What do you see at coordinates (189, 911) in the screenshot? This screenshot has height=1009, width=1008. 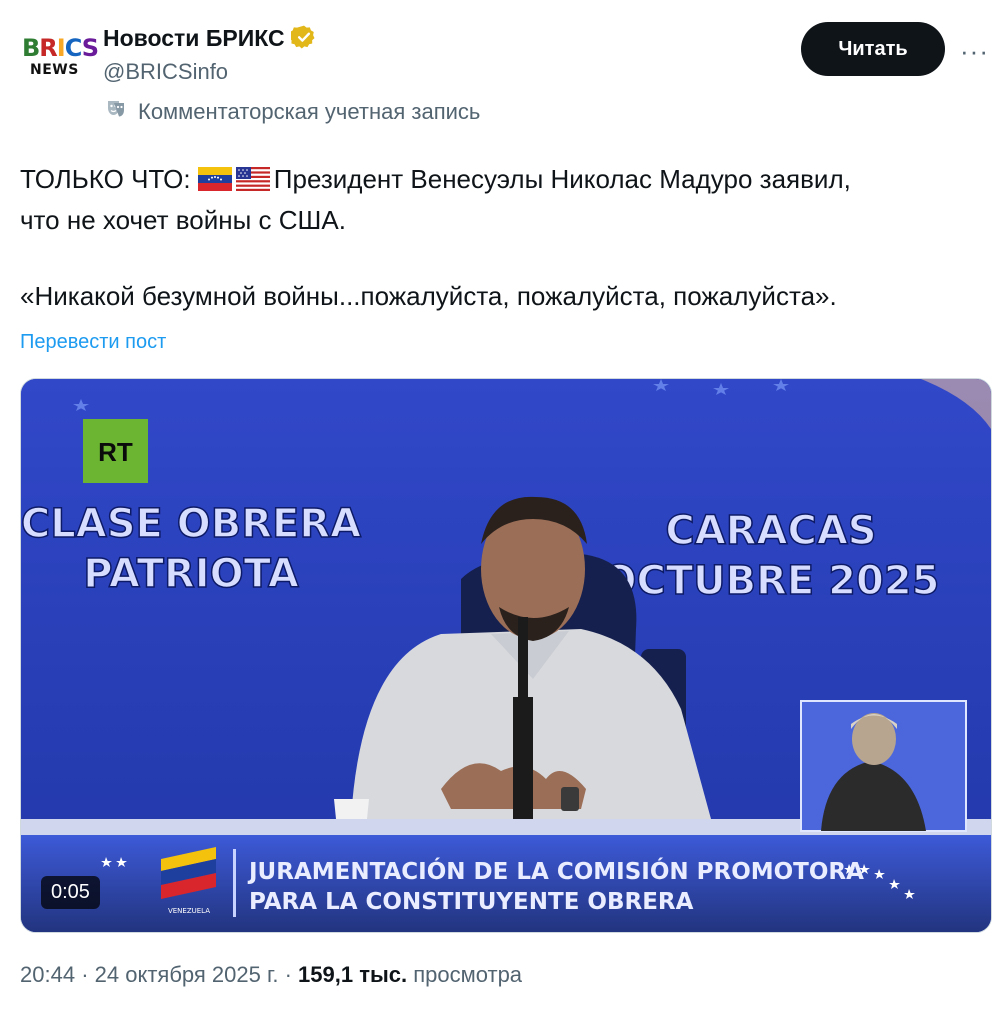 I see `emblem-text: VENEZUELA` at bounding box center [189, 911].